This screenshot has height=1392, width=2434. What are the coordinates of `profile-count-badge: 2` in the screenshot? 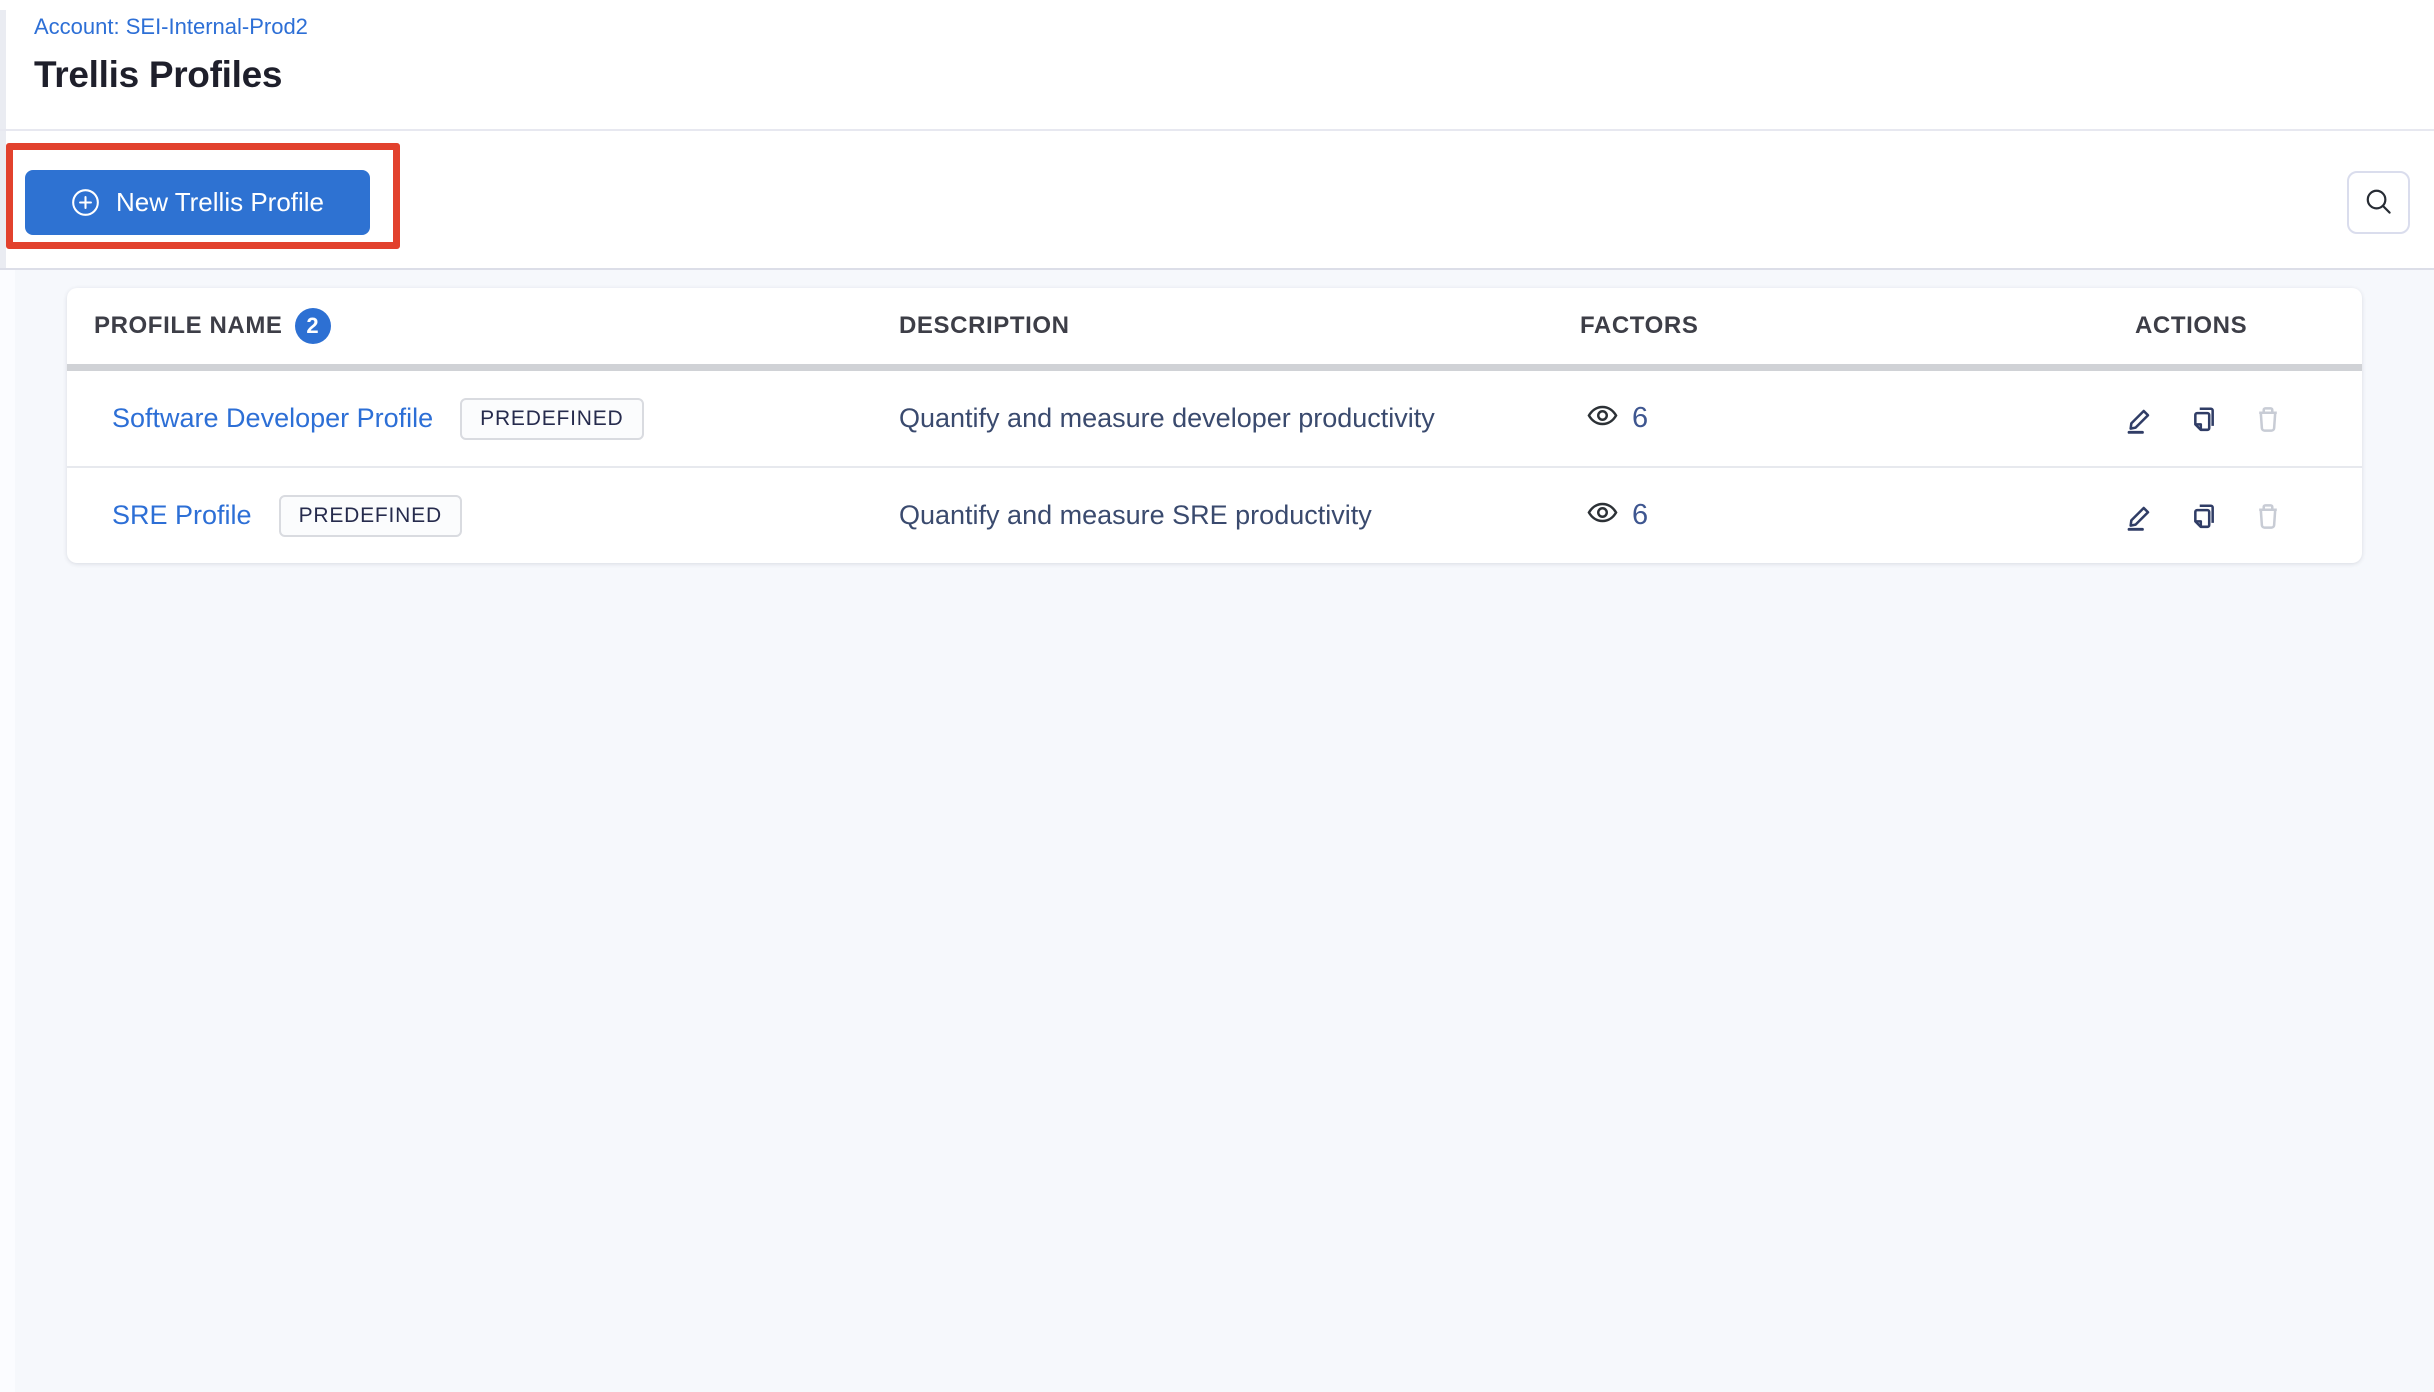 It's located at (312, 326).